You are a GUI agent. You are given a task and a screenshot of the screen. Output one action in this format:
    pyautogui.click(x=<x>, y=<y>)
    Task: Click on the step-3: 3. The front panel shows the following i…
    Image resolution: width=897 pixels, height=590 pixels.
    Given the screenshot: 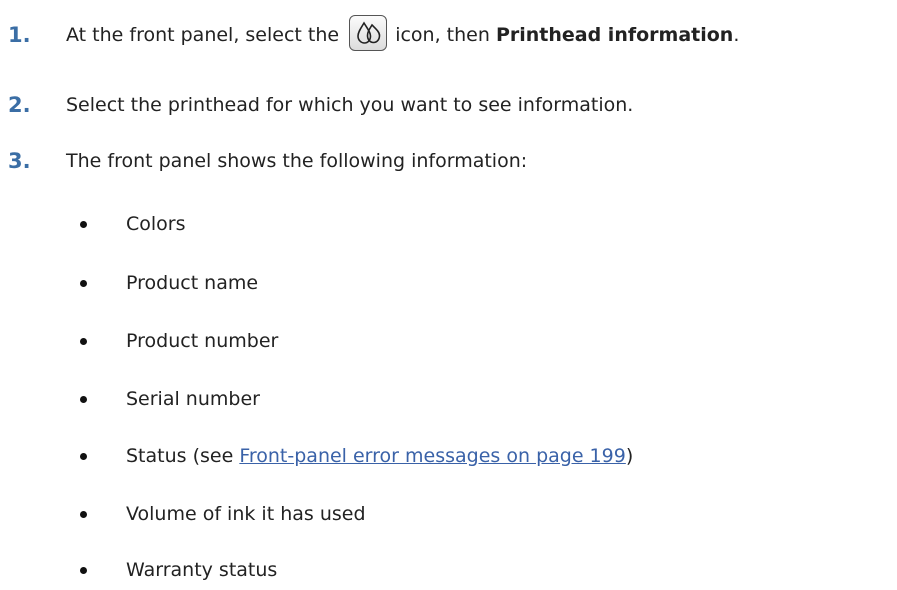 What is the action you would take?
    pyautogui.click(x=448, y=161)
    